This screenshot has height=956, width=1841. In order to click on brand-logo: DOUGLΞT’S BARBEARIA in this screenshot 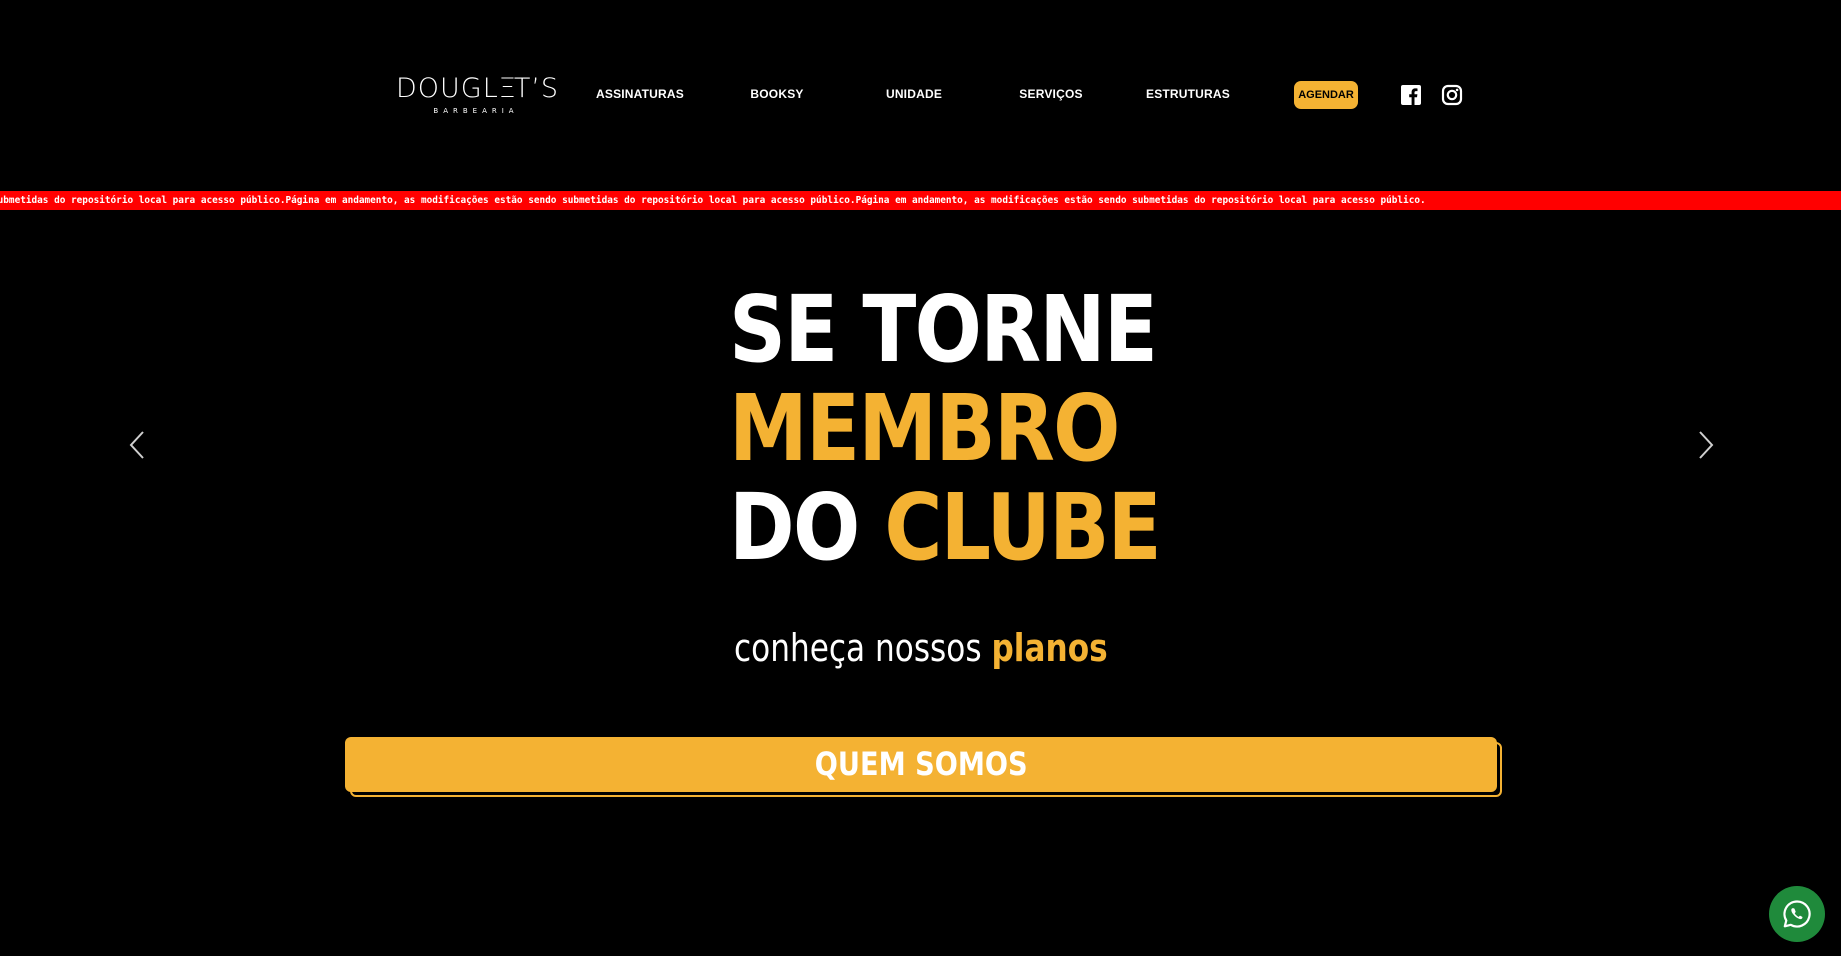, I will do `click(478, 95)`.